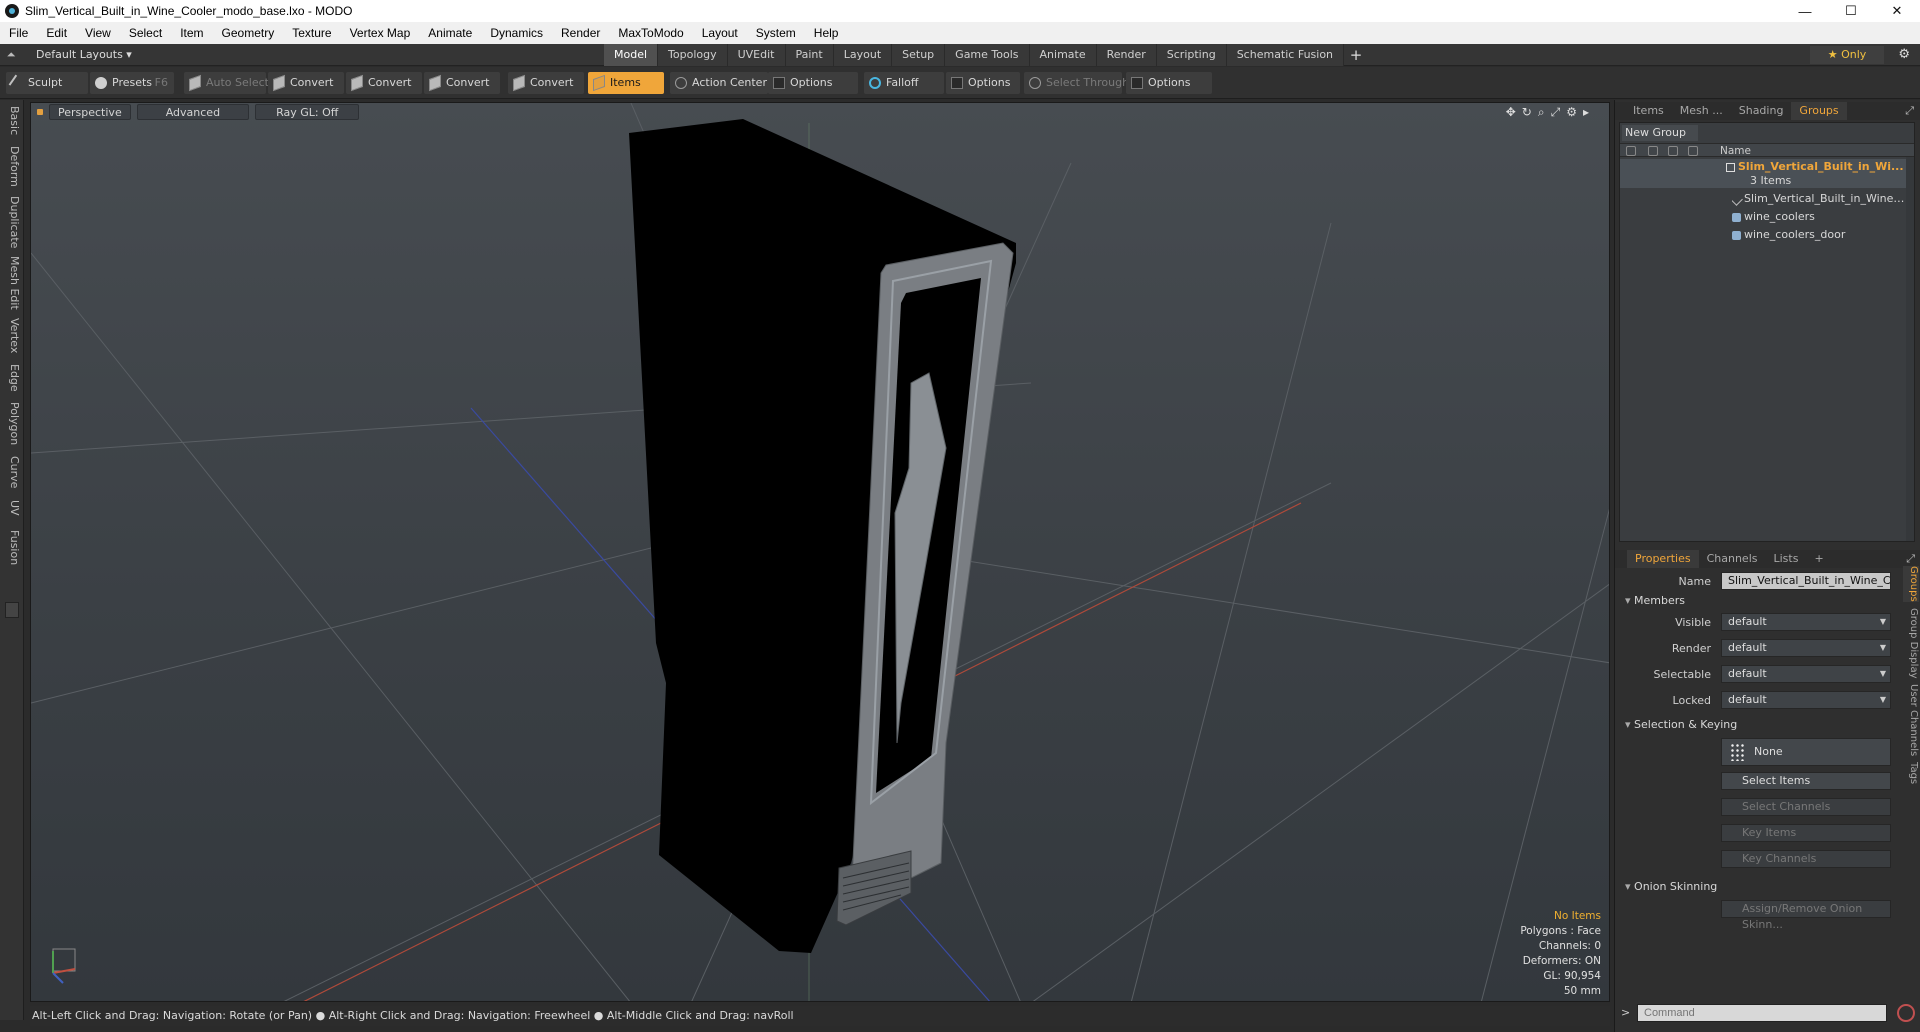 Image resolution: width=1920 pixels, height=1032 pixels. Describe the element at coordinates (306, 83) in the screenshot. I see `convert-vertices-button: Convert` at that location.